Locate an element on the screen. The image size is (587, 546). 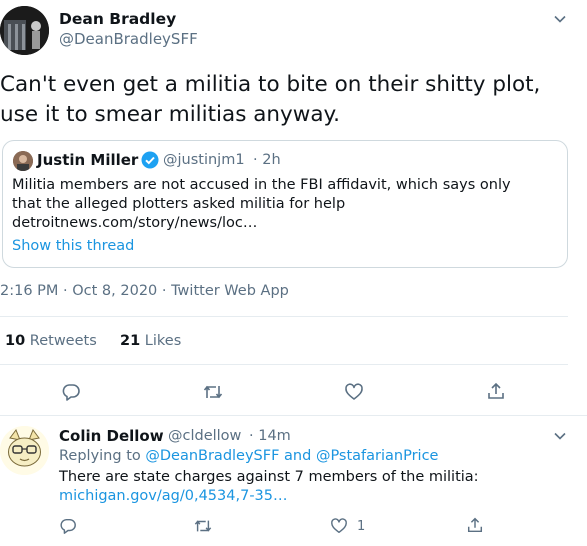
replying-prefix: Replying to is located at coordinates (100, 456).